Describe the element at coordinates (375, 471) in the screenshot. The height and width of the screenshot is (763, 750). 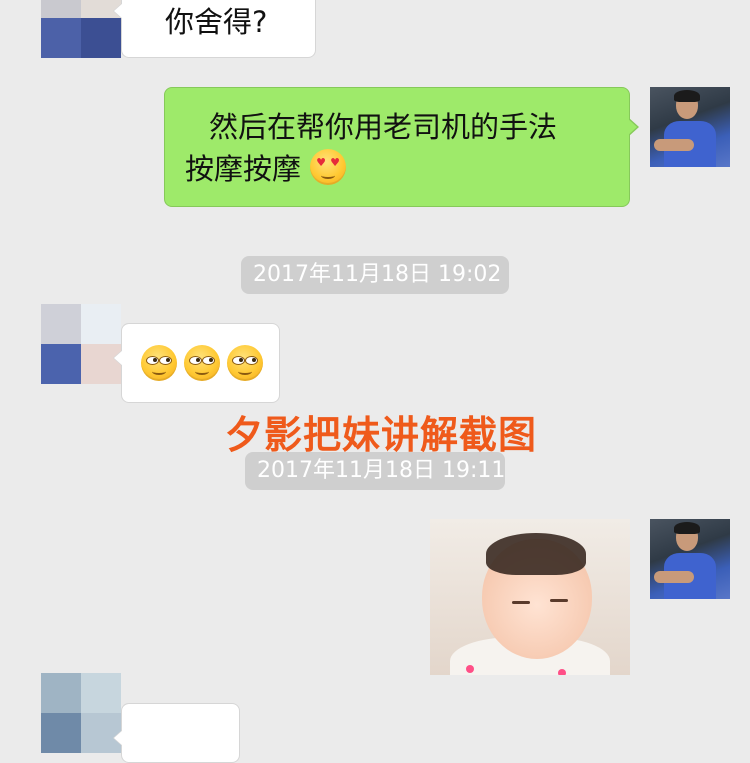
I see `timestamp: 2017年11月18日 19:11` at that location.